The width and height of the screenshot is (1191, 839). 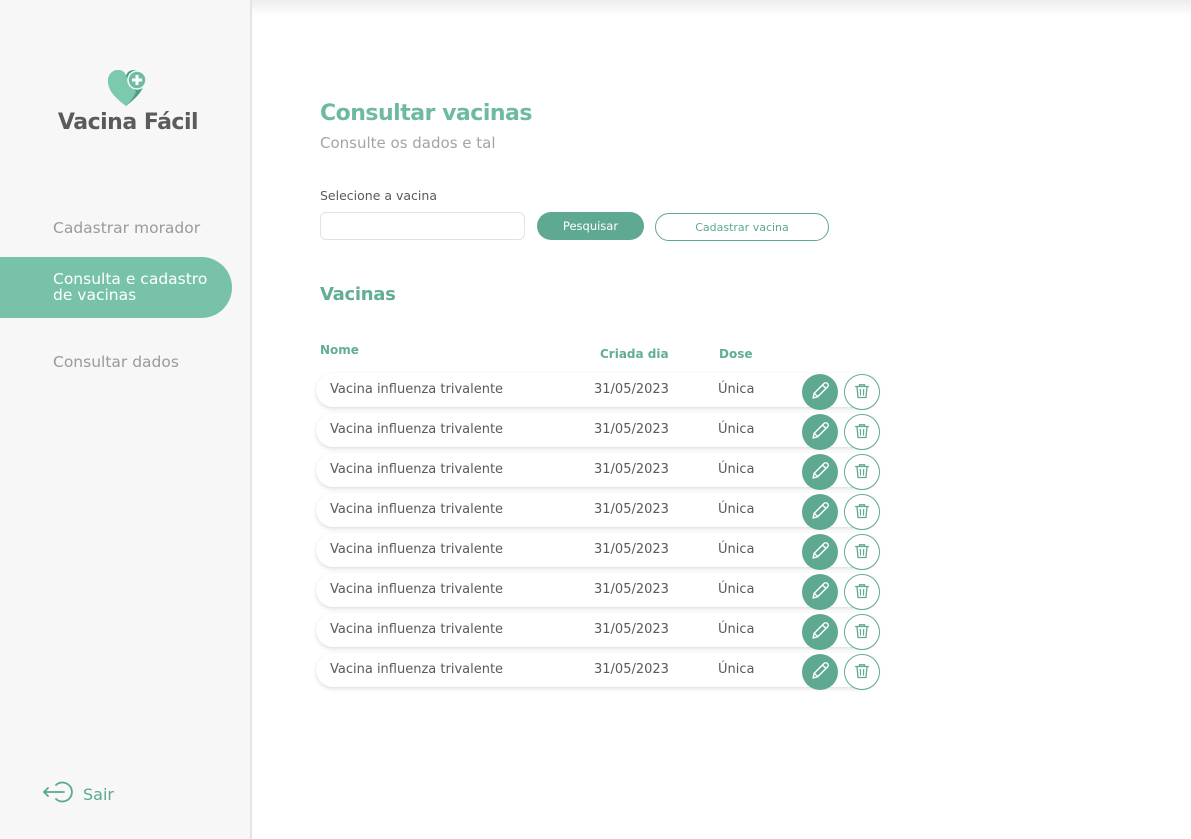 What do you see at coordinates (339, 350) in the screenshot?
I see `column-header-name: Nome` at bounding box center [339, 350].